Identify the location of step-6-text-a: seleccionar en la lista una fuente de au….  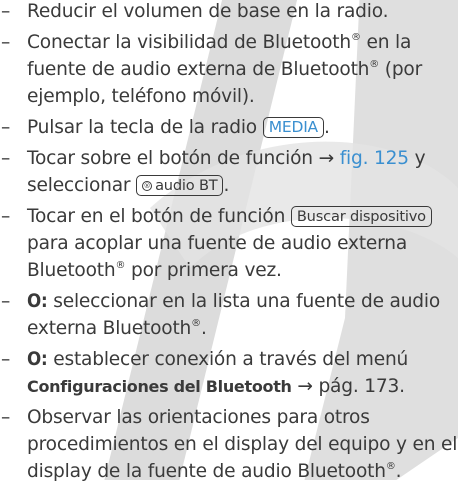
(234, 315).